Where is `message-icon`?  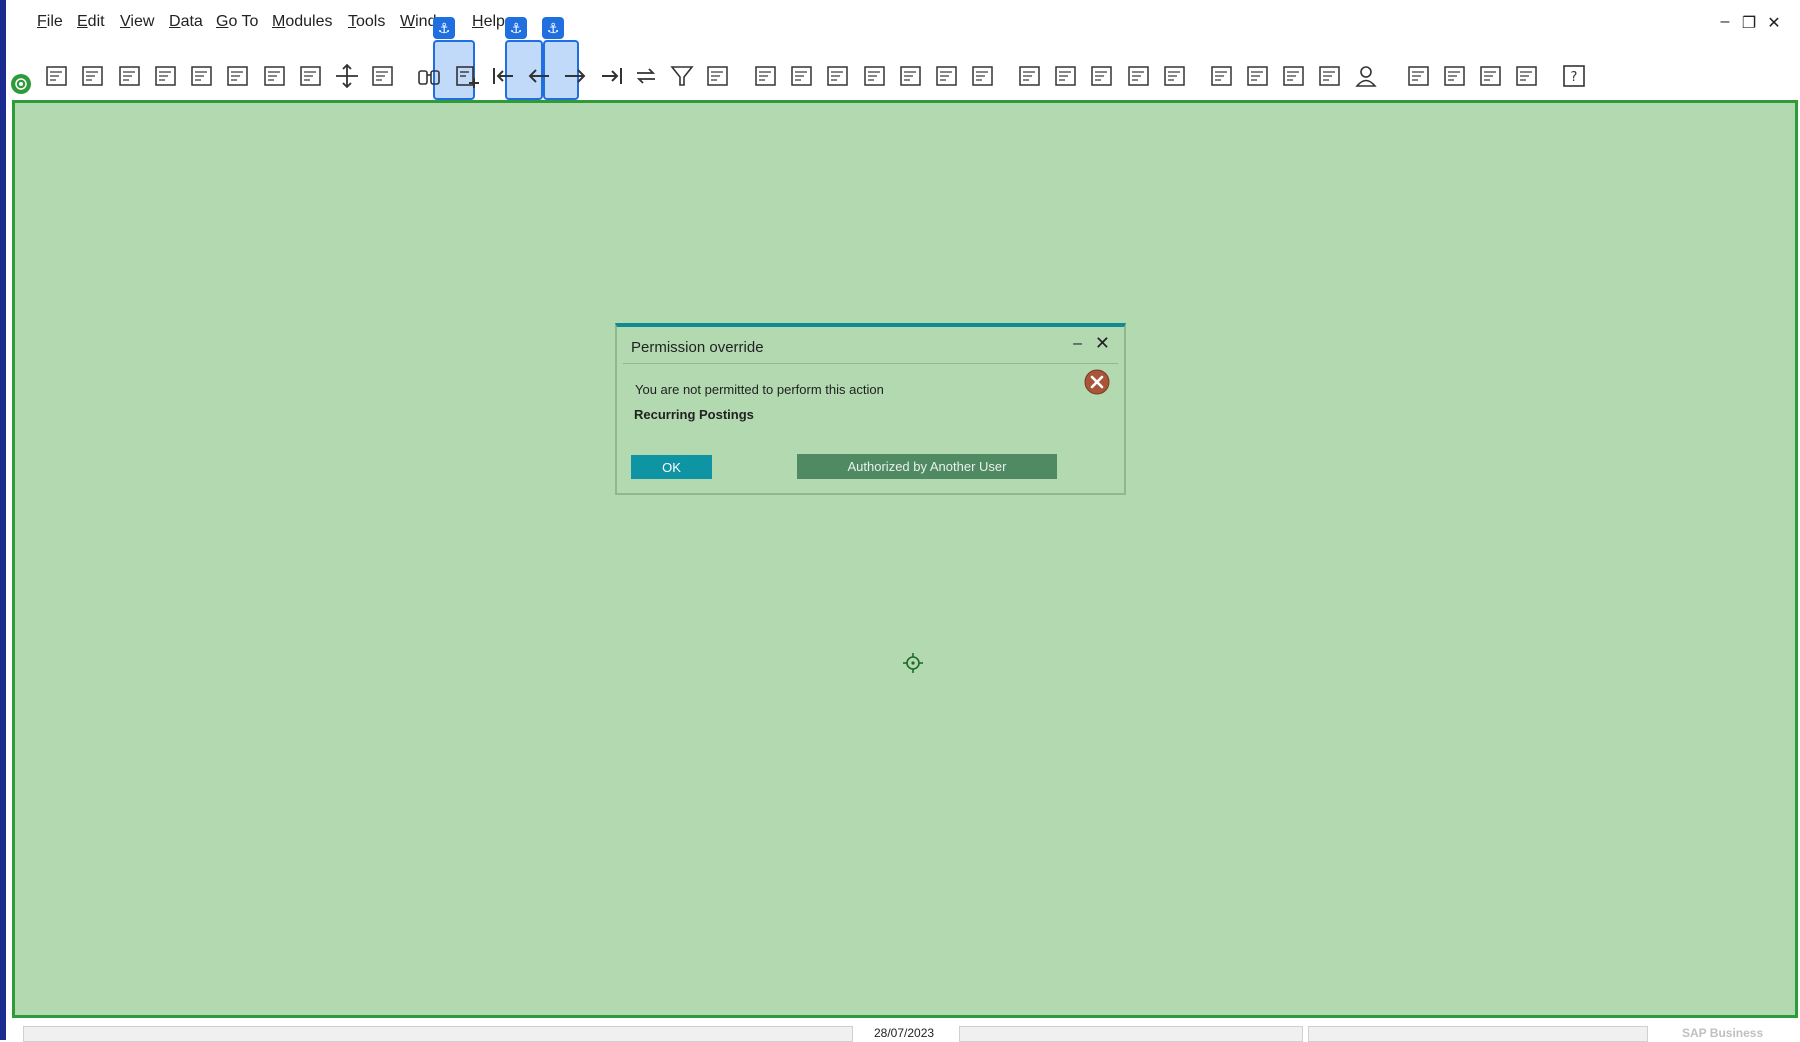
message-icon is located at coordinates (1139, 76).